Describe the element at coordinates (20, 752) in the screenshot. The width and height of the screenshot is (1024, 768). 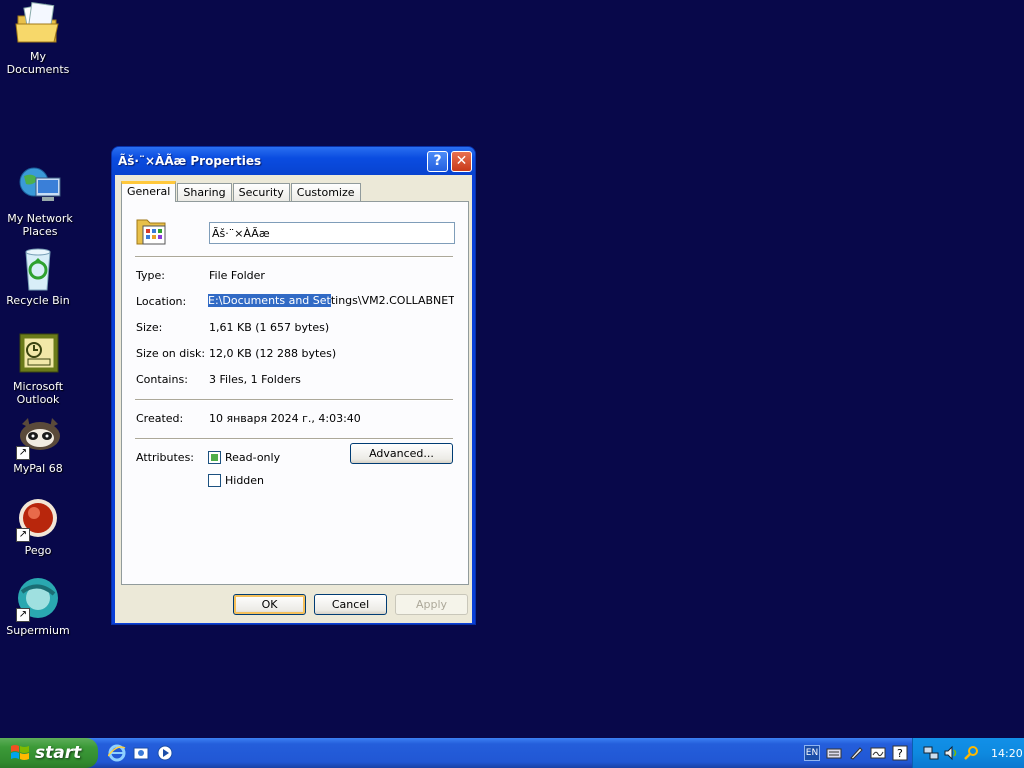
I see `windows-logo-icon` at that location.